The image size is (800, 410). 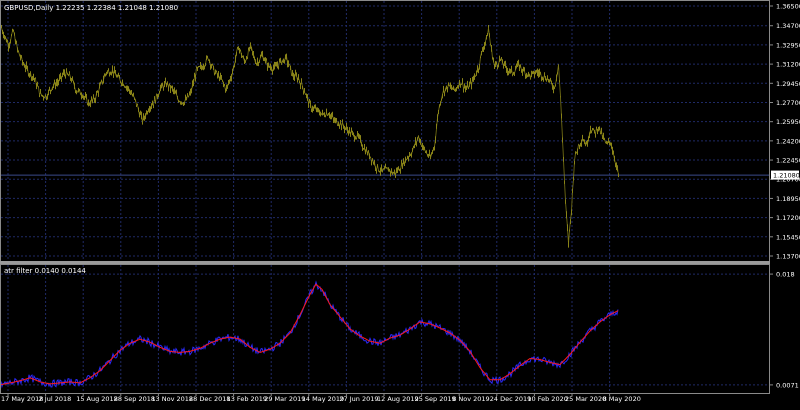 What do you see at coordinates (210, 399) in the screenshot?
I see `time-tick-label: 28 Dec 2018` at bounding box center [210, 399].